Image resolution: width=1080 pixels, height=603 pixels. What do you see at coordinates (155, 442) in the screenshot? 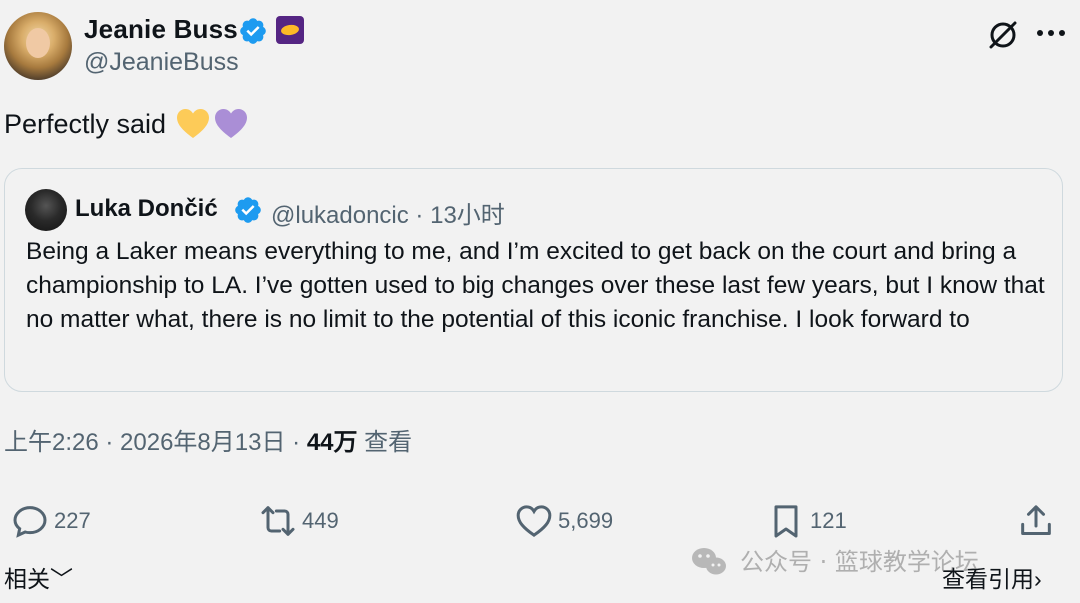
I see `tweet-timestamp: 上午2:26 · 2026年8月13日 ·` at bounding box center [155, 442].